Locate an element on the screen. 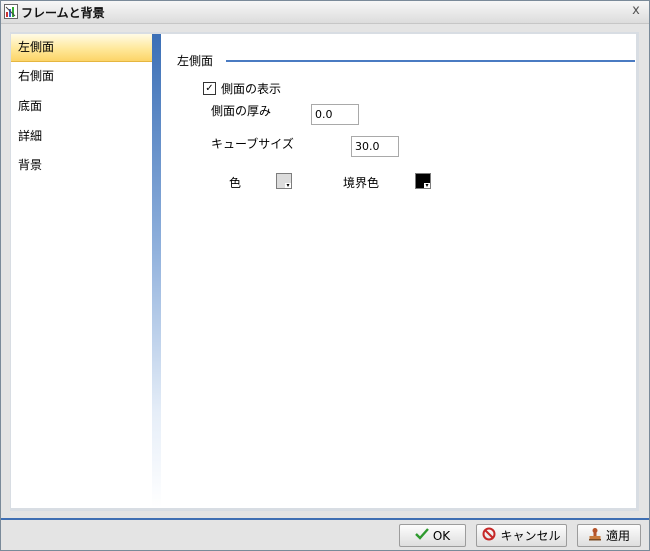  section-divider is located at coordinates (430, 61).